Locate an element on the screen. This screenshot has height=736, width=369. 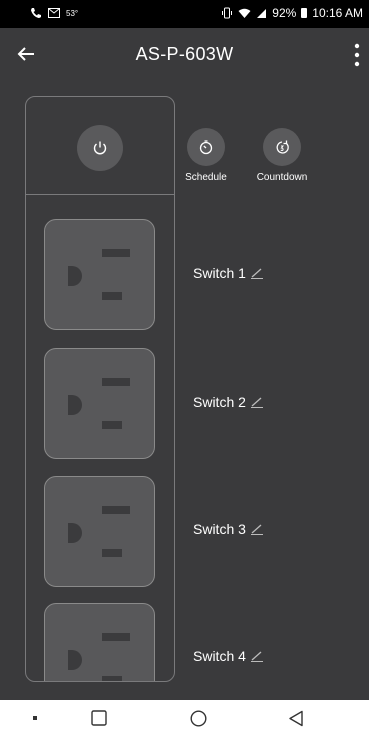
schedule-button is located at coordinates (206, 147).